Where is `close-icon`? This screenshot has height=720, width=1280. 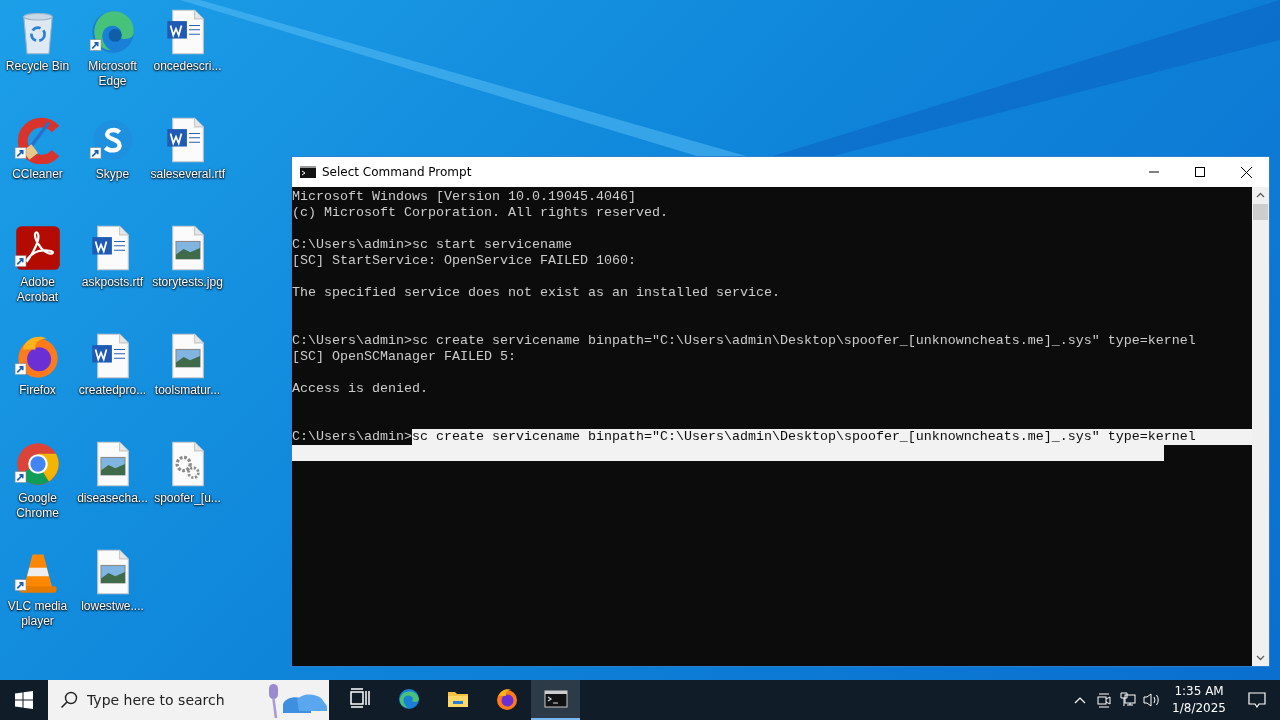
close-icon is located at coordinates (1246, 172).